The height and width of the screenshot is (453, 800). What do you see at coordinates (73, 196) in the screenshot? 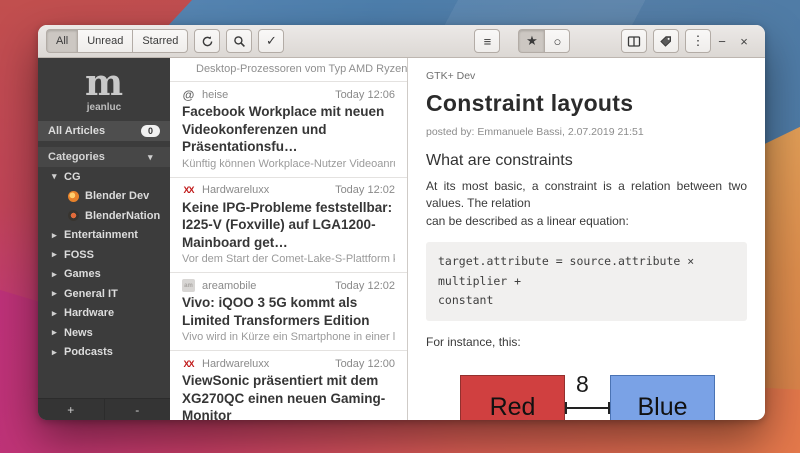
I see `blender-feed-icon` at bounding box center [73, 196].